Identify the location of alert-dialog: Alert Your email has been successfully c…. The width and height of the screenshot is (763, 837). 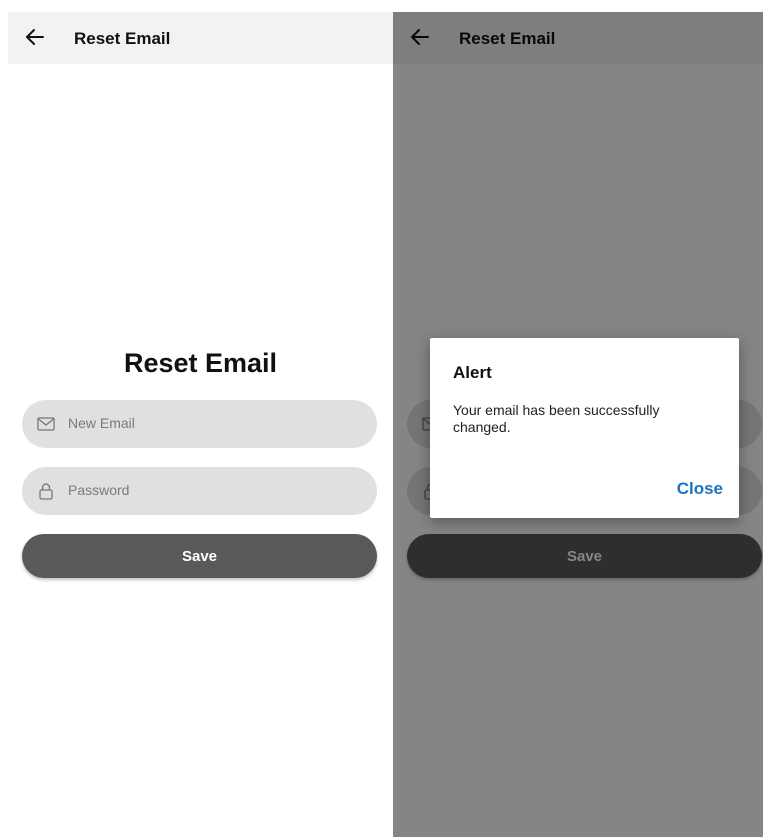
(584, 428).